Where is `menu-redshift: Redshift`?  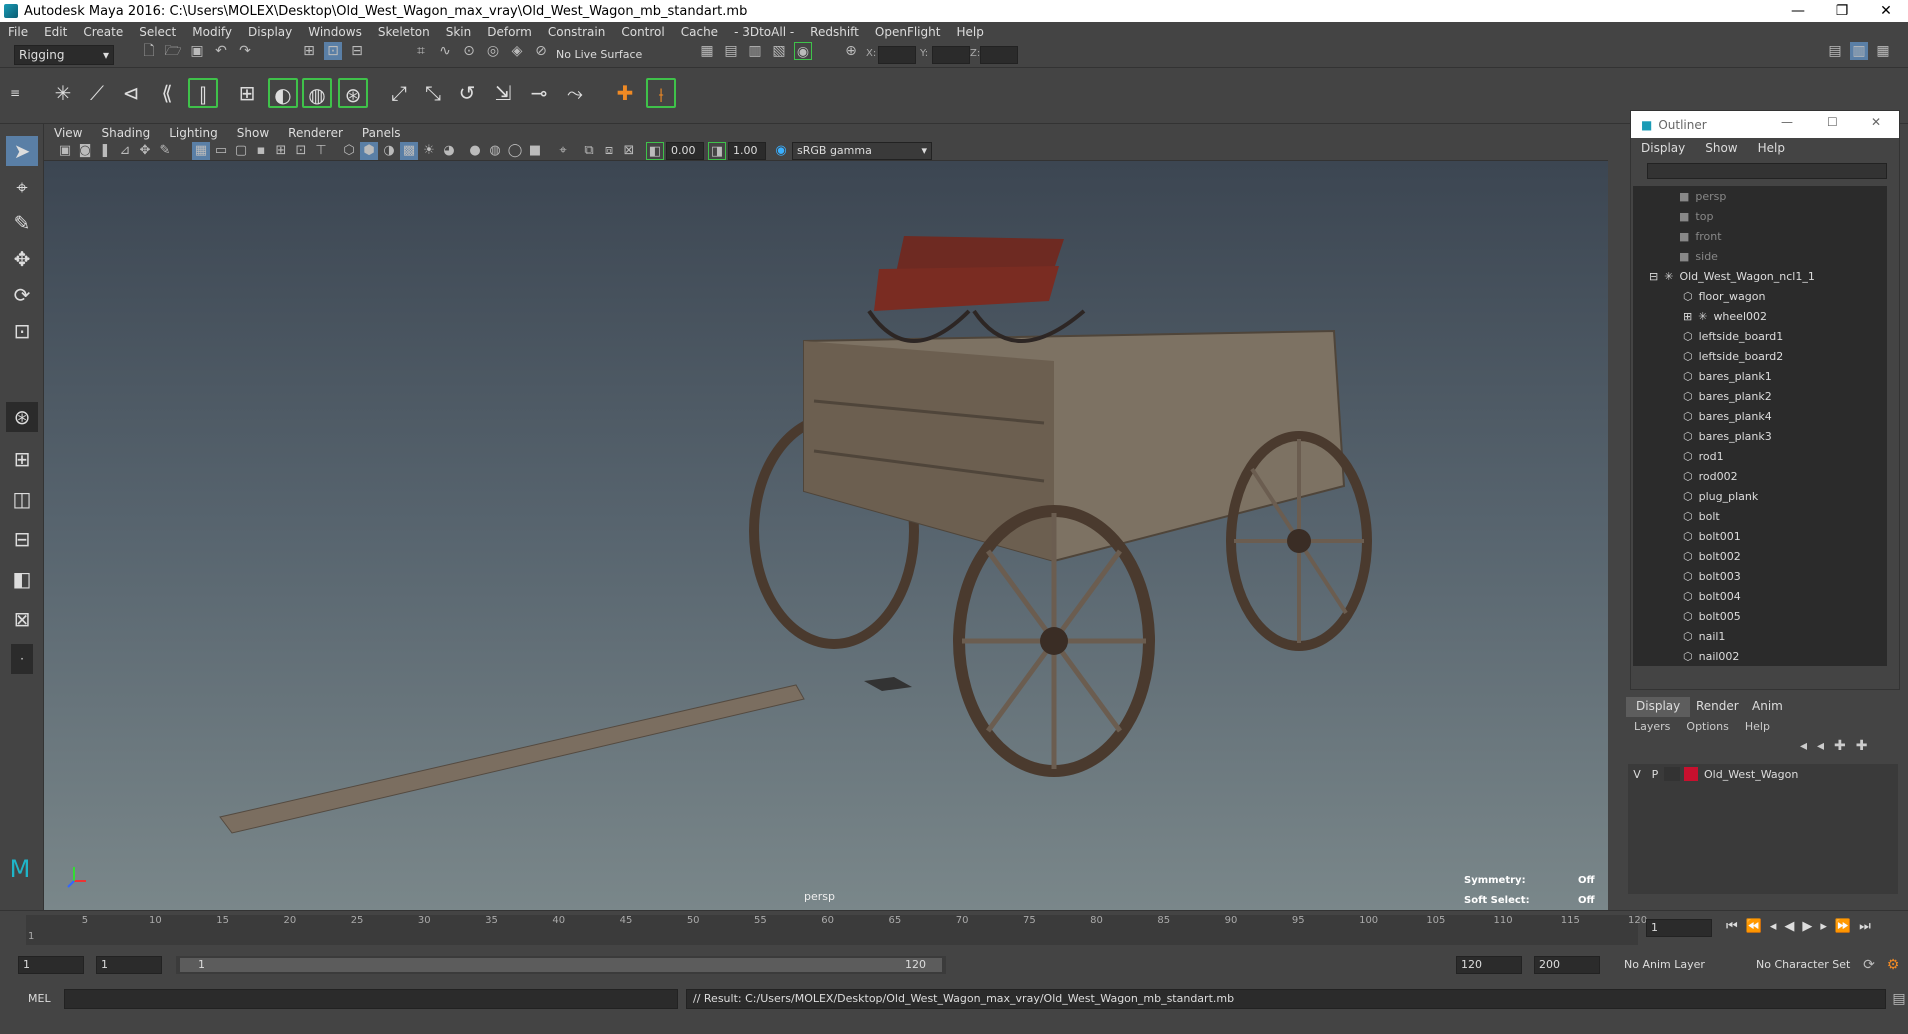 menu-redshift: Redshift is located at coordinates (834, 32).